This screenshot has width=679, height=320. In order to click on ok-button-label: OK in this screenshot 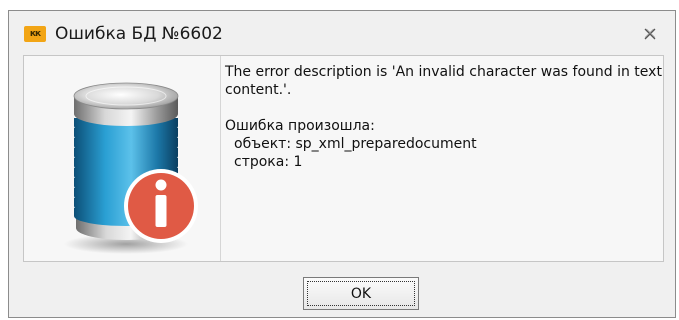, I will do `click(361, 293)`.